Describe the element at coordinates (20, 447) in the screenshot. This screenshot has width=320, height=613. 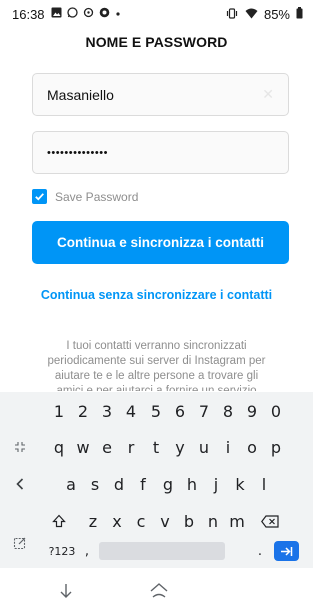
I see `resize-keyboard-icon` at that location.